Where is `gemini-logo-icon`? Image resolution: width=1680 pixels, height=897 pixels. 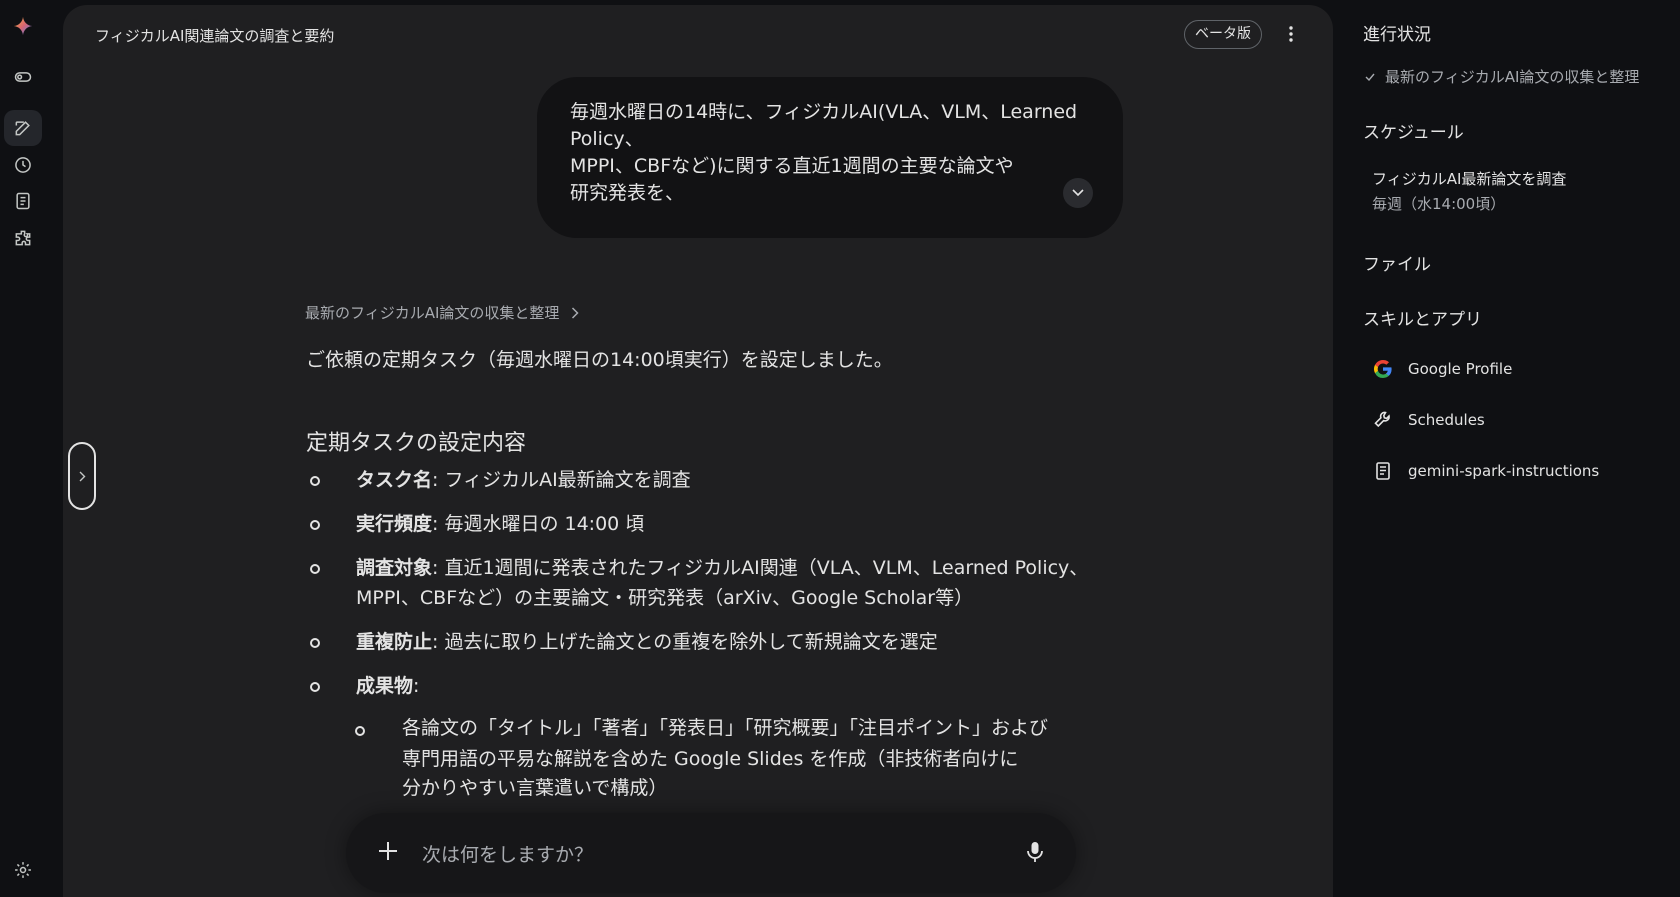 gemini-logo-icon is located at coordinates (23, 26).